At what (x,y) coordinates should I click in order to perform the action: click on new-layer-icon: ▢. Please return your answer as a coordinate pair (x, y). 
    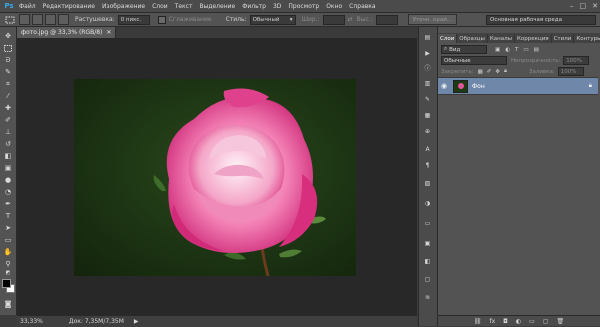
    Looking at the image, I should click on (546, 321).